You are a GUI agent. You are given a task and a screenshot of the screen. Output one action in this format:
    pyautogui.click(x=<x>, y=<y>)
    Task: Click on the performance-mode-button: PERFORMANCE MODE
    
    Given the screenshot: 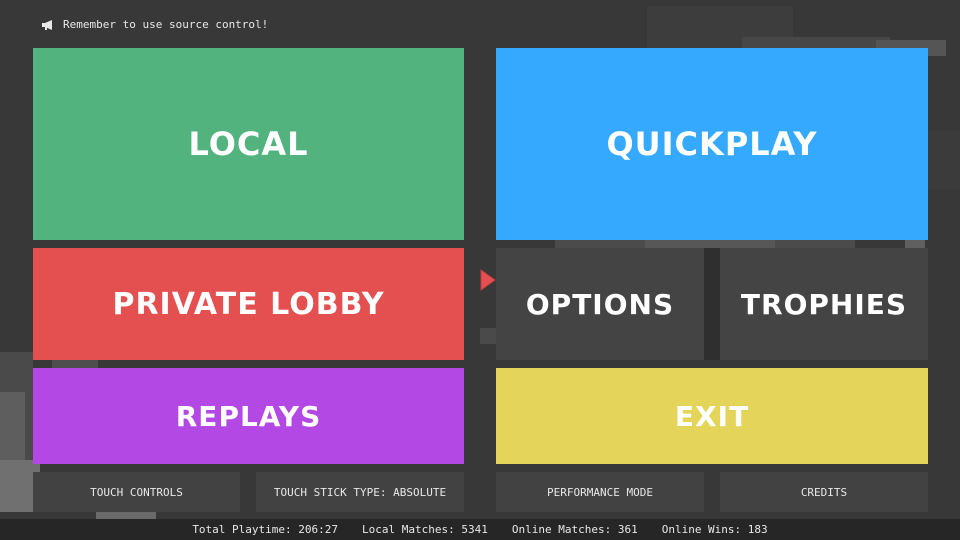 What is the action you would take?
    pyautogui.click(x=600, y=492)
    